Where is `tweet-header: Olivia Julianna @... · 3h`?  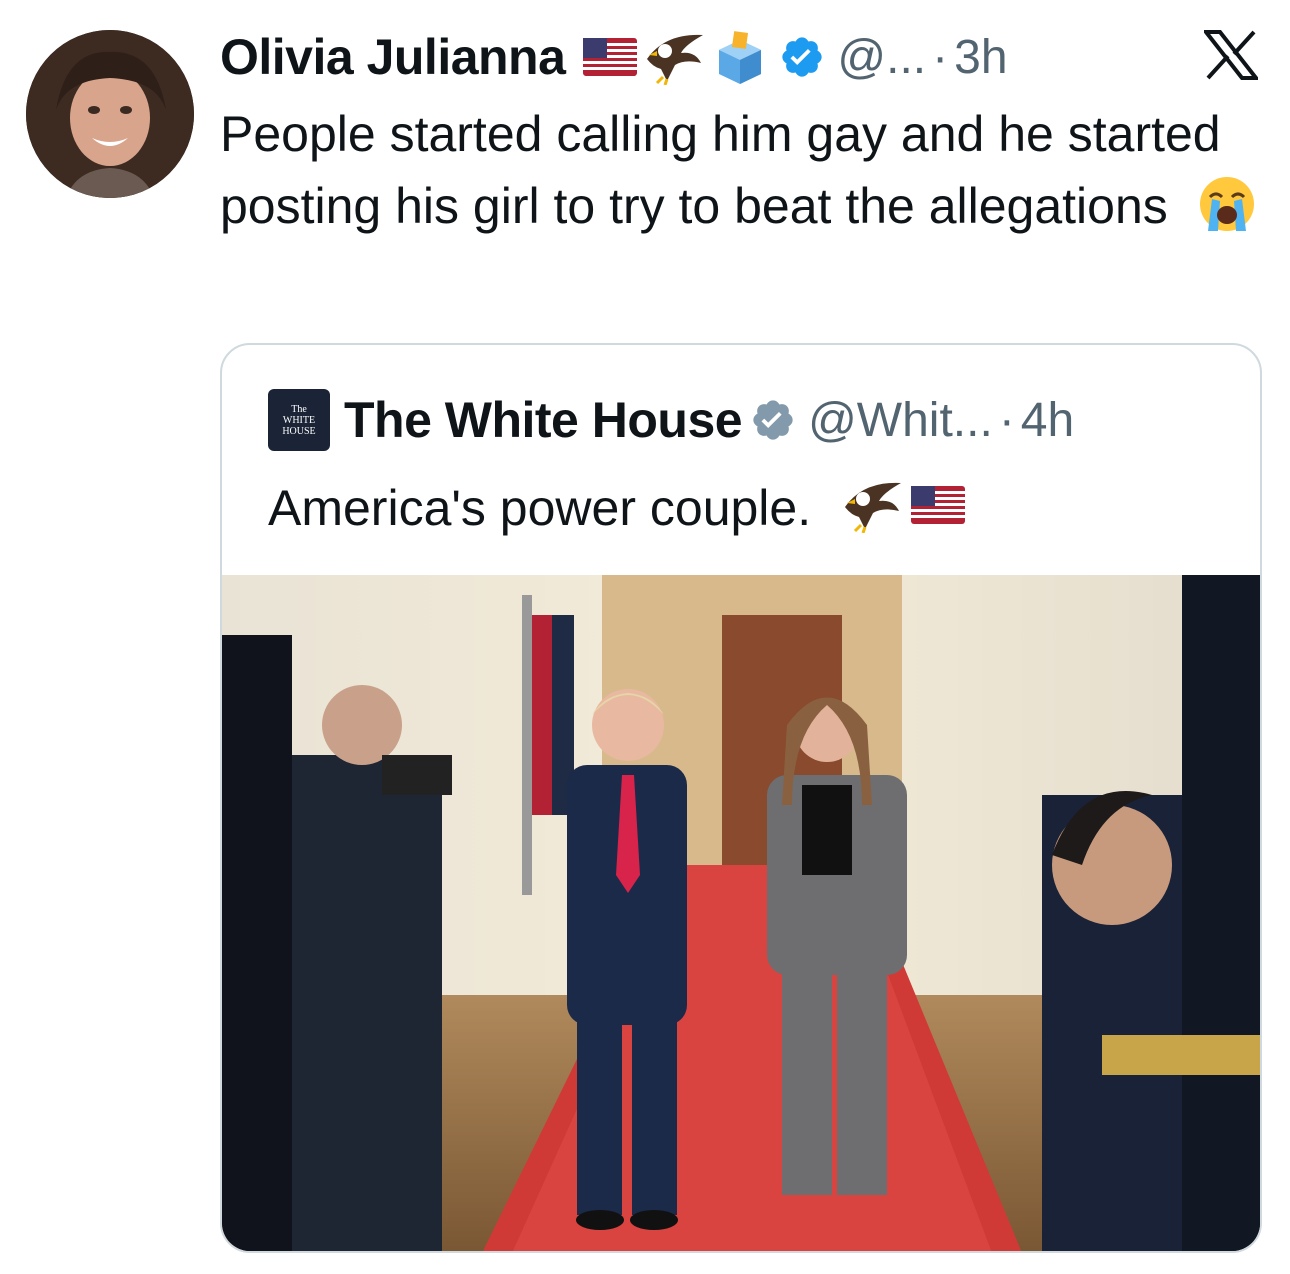 tweet-header: Olivia Julianna @... · 3h is located at coordinates (614, 57).